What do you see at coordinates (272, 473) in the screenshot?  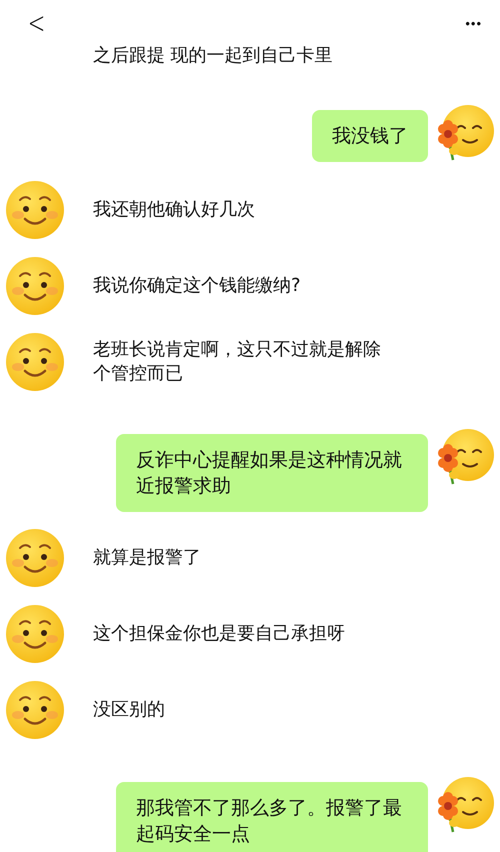 I see `message-bubble: 反诈中心提醒如果是这种情况就近报警求助` at bounding box center [272, 473].